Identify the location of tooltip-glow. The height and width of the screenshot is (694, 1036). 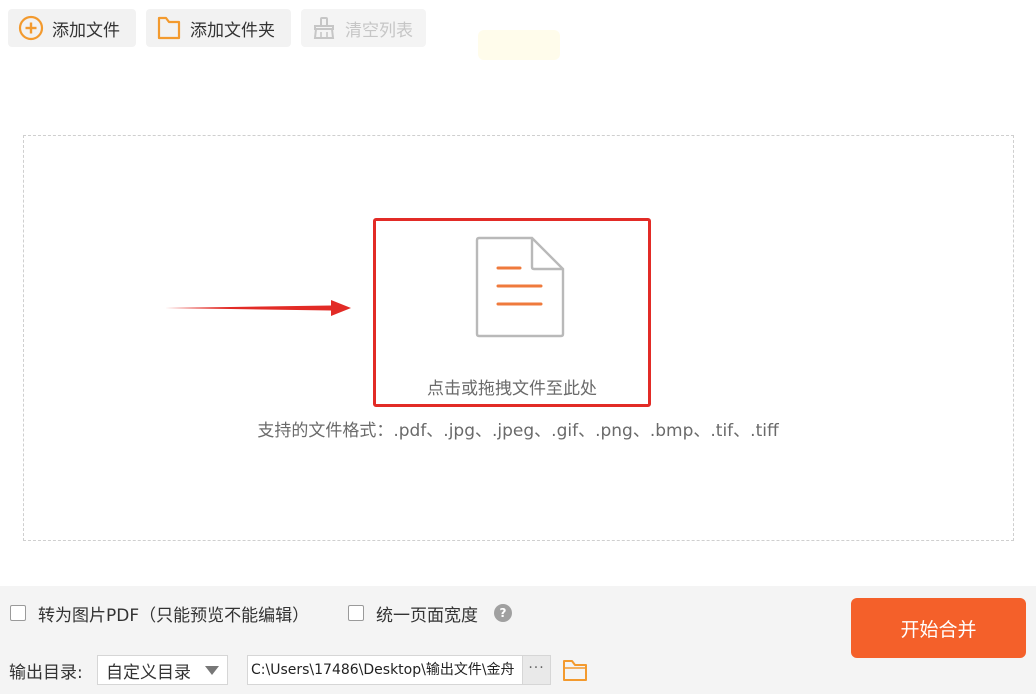
(519, 45).